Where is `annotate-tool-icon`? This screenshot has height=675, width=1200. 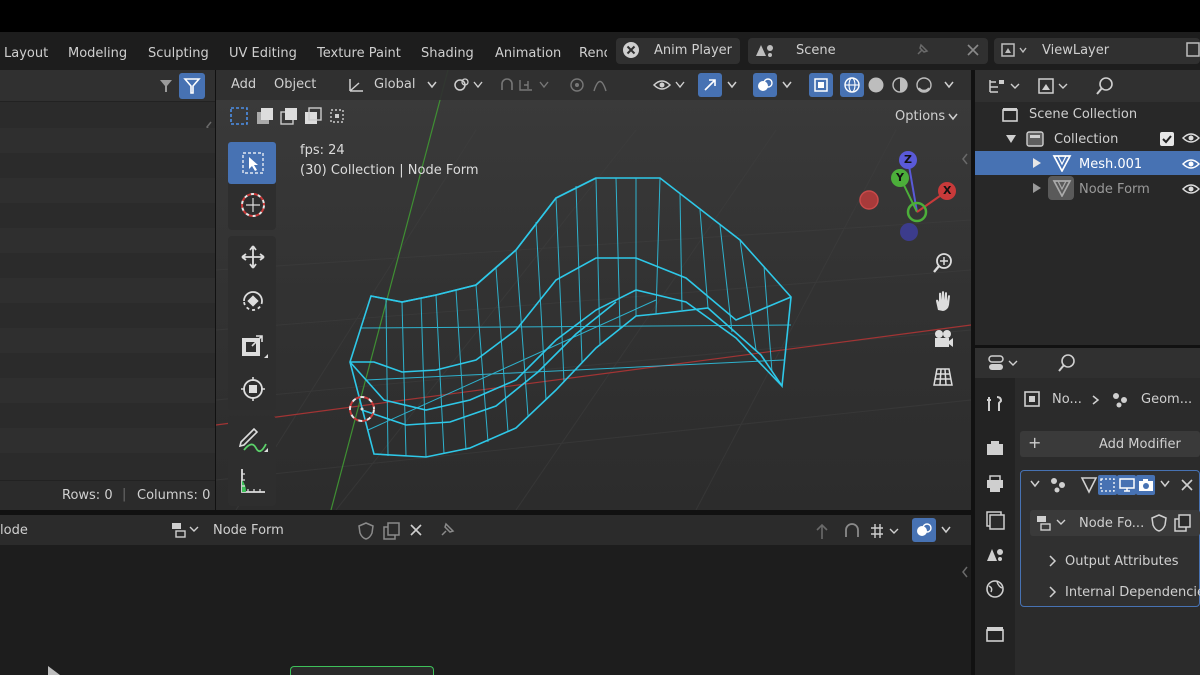
annotate-tool-icon is located at coordinates (253, 439).